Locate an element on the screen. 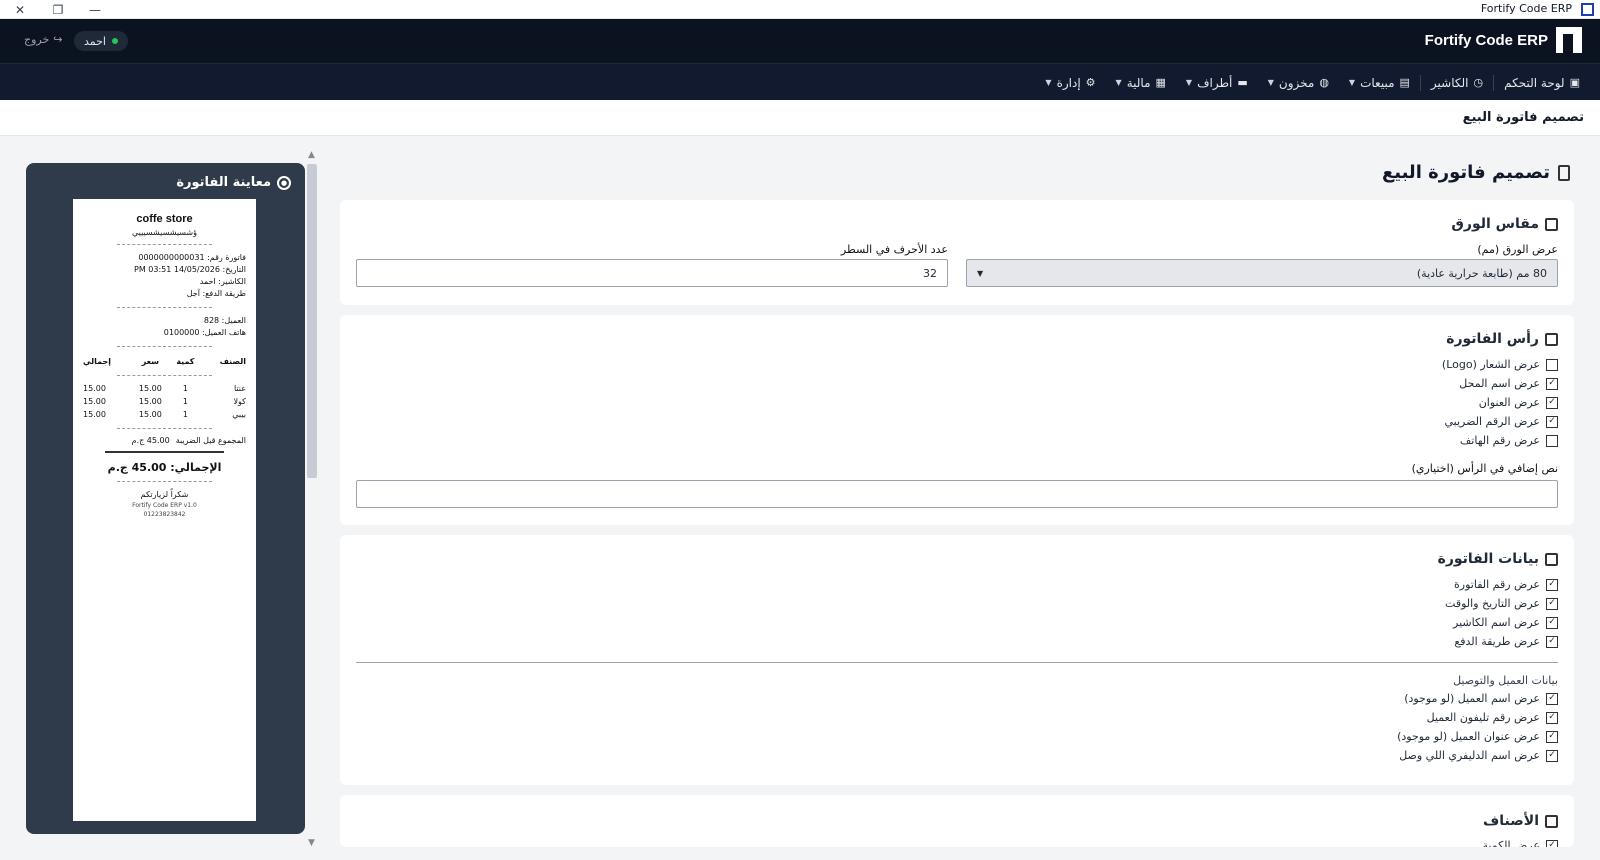 The image size is (1600, 860). window-titlebar: ✕ ❐ — Fortify Code ERP is located at coordinates (800, 9).